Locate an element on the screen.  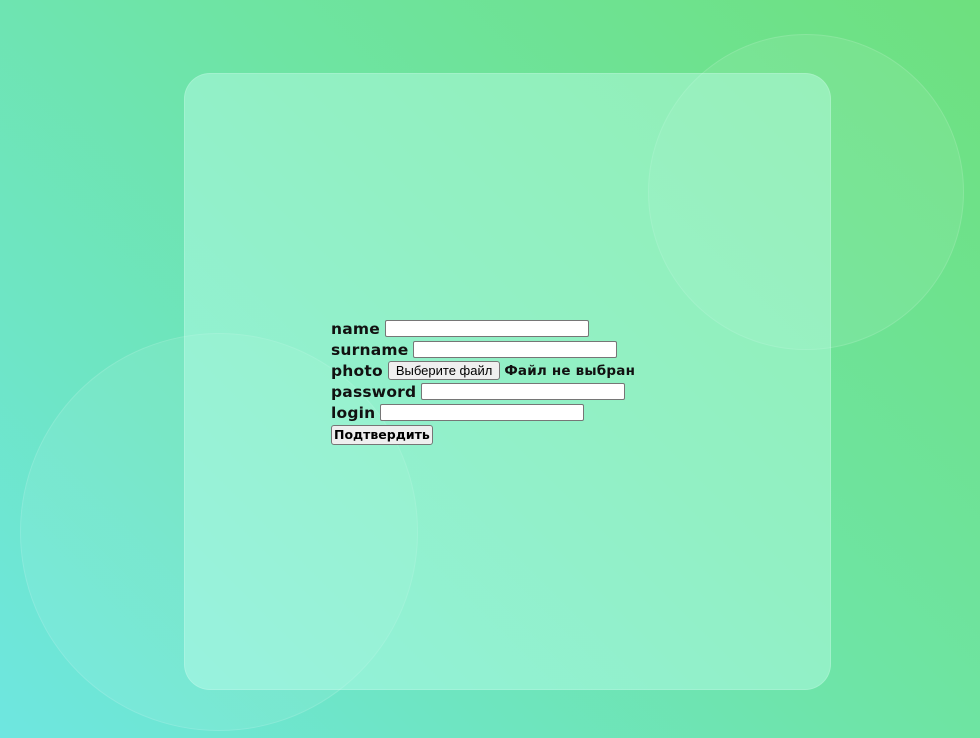
password-row: password is located at coordinates (483, 391).